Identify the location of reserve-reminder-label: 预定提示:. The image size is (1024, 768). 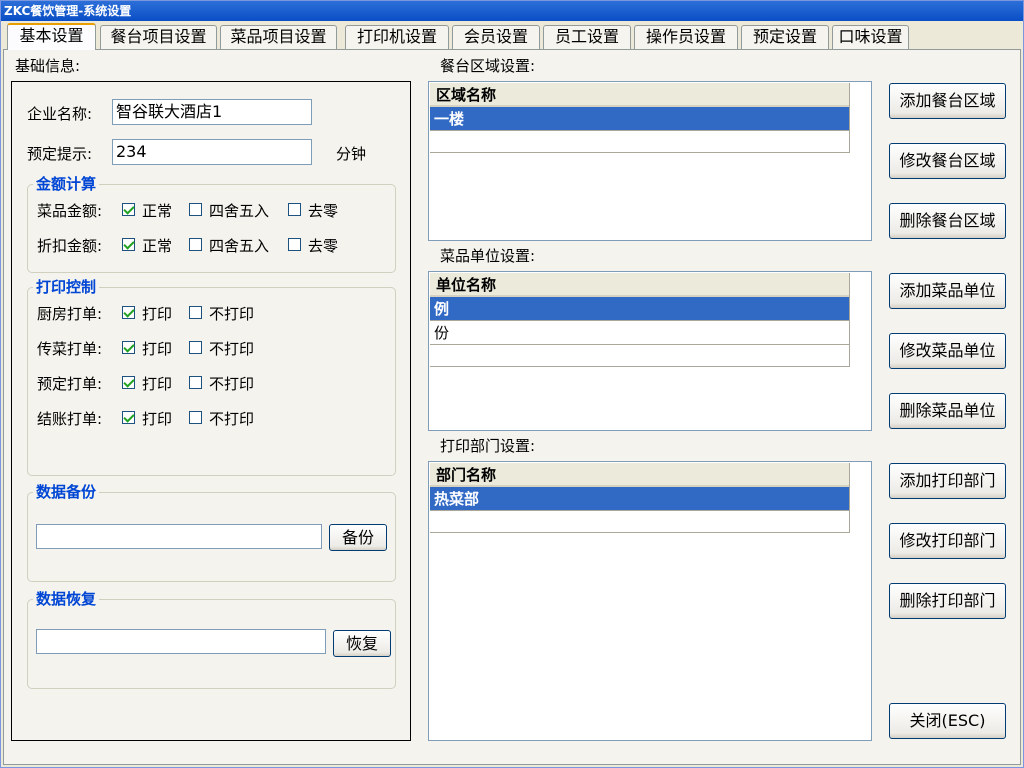
(60, 154).